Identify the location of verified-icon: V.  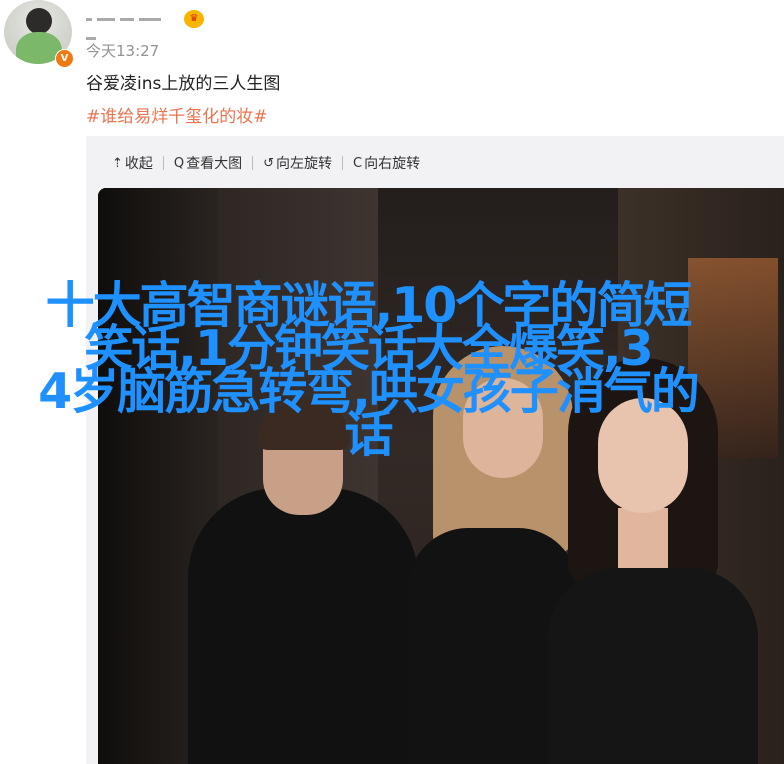
(64, 58).